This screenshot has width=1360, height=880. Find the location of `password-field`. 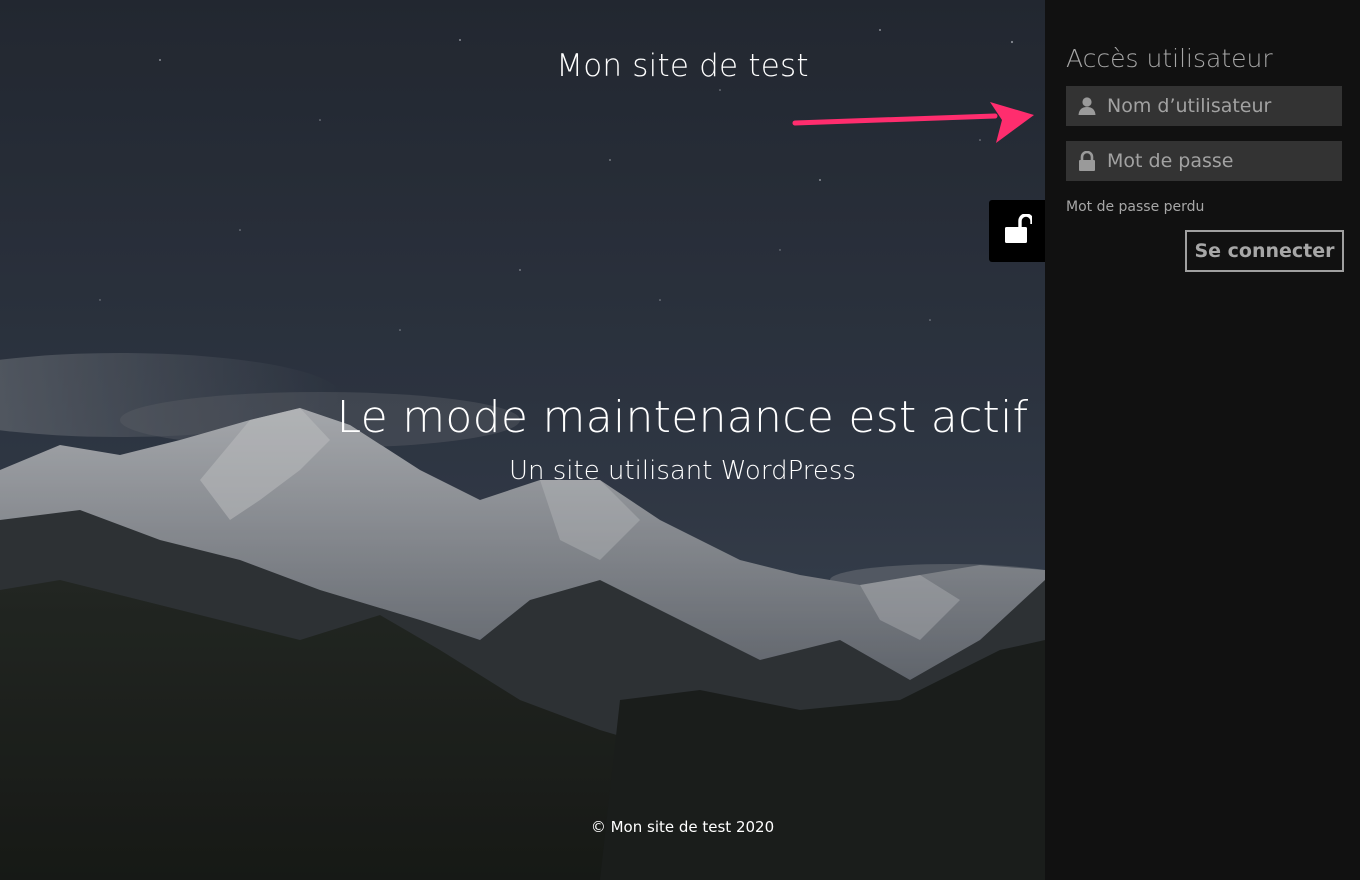

password-field is located at coordinates (1204, 161).